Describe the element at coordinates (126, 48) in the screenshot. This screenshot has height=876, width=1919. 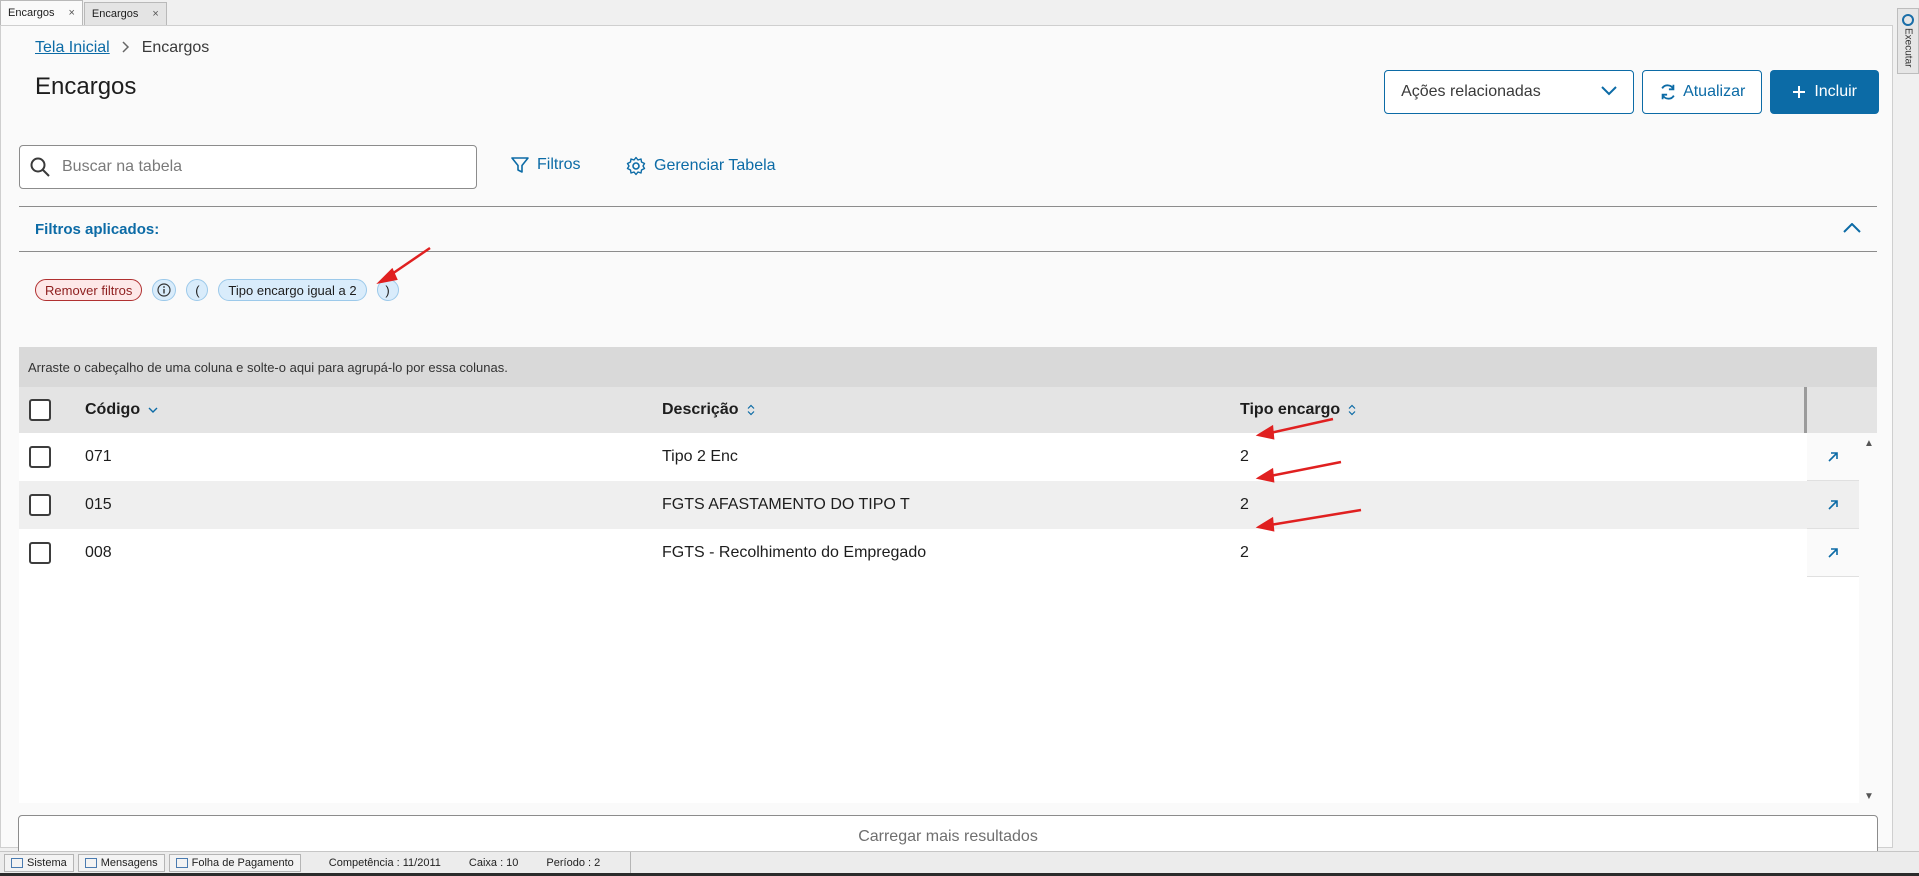
I see `chevron-right-icon` at that location.